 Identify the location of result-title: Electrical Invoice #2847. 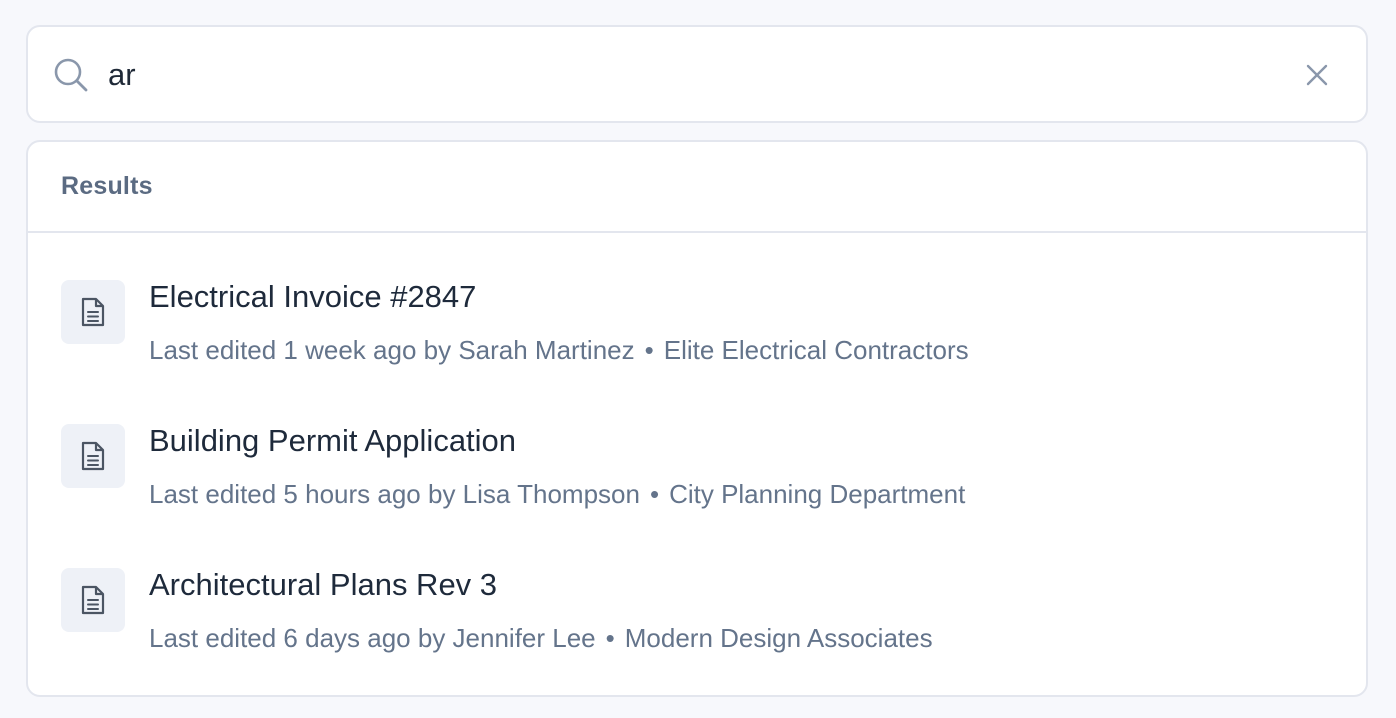
(313, 296).